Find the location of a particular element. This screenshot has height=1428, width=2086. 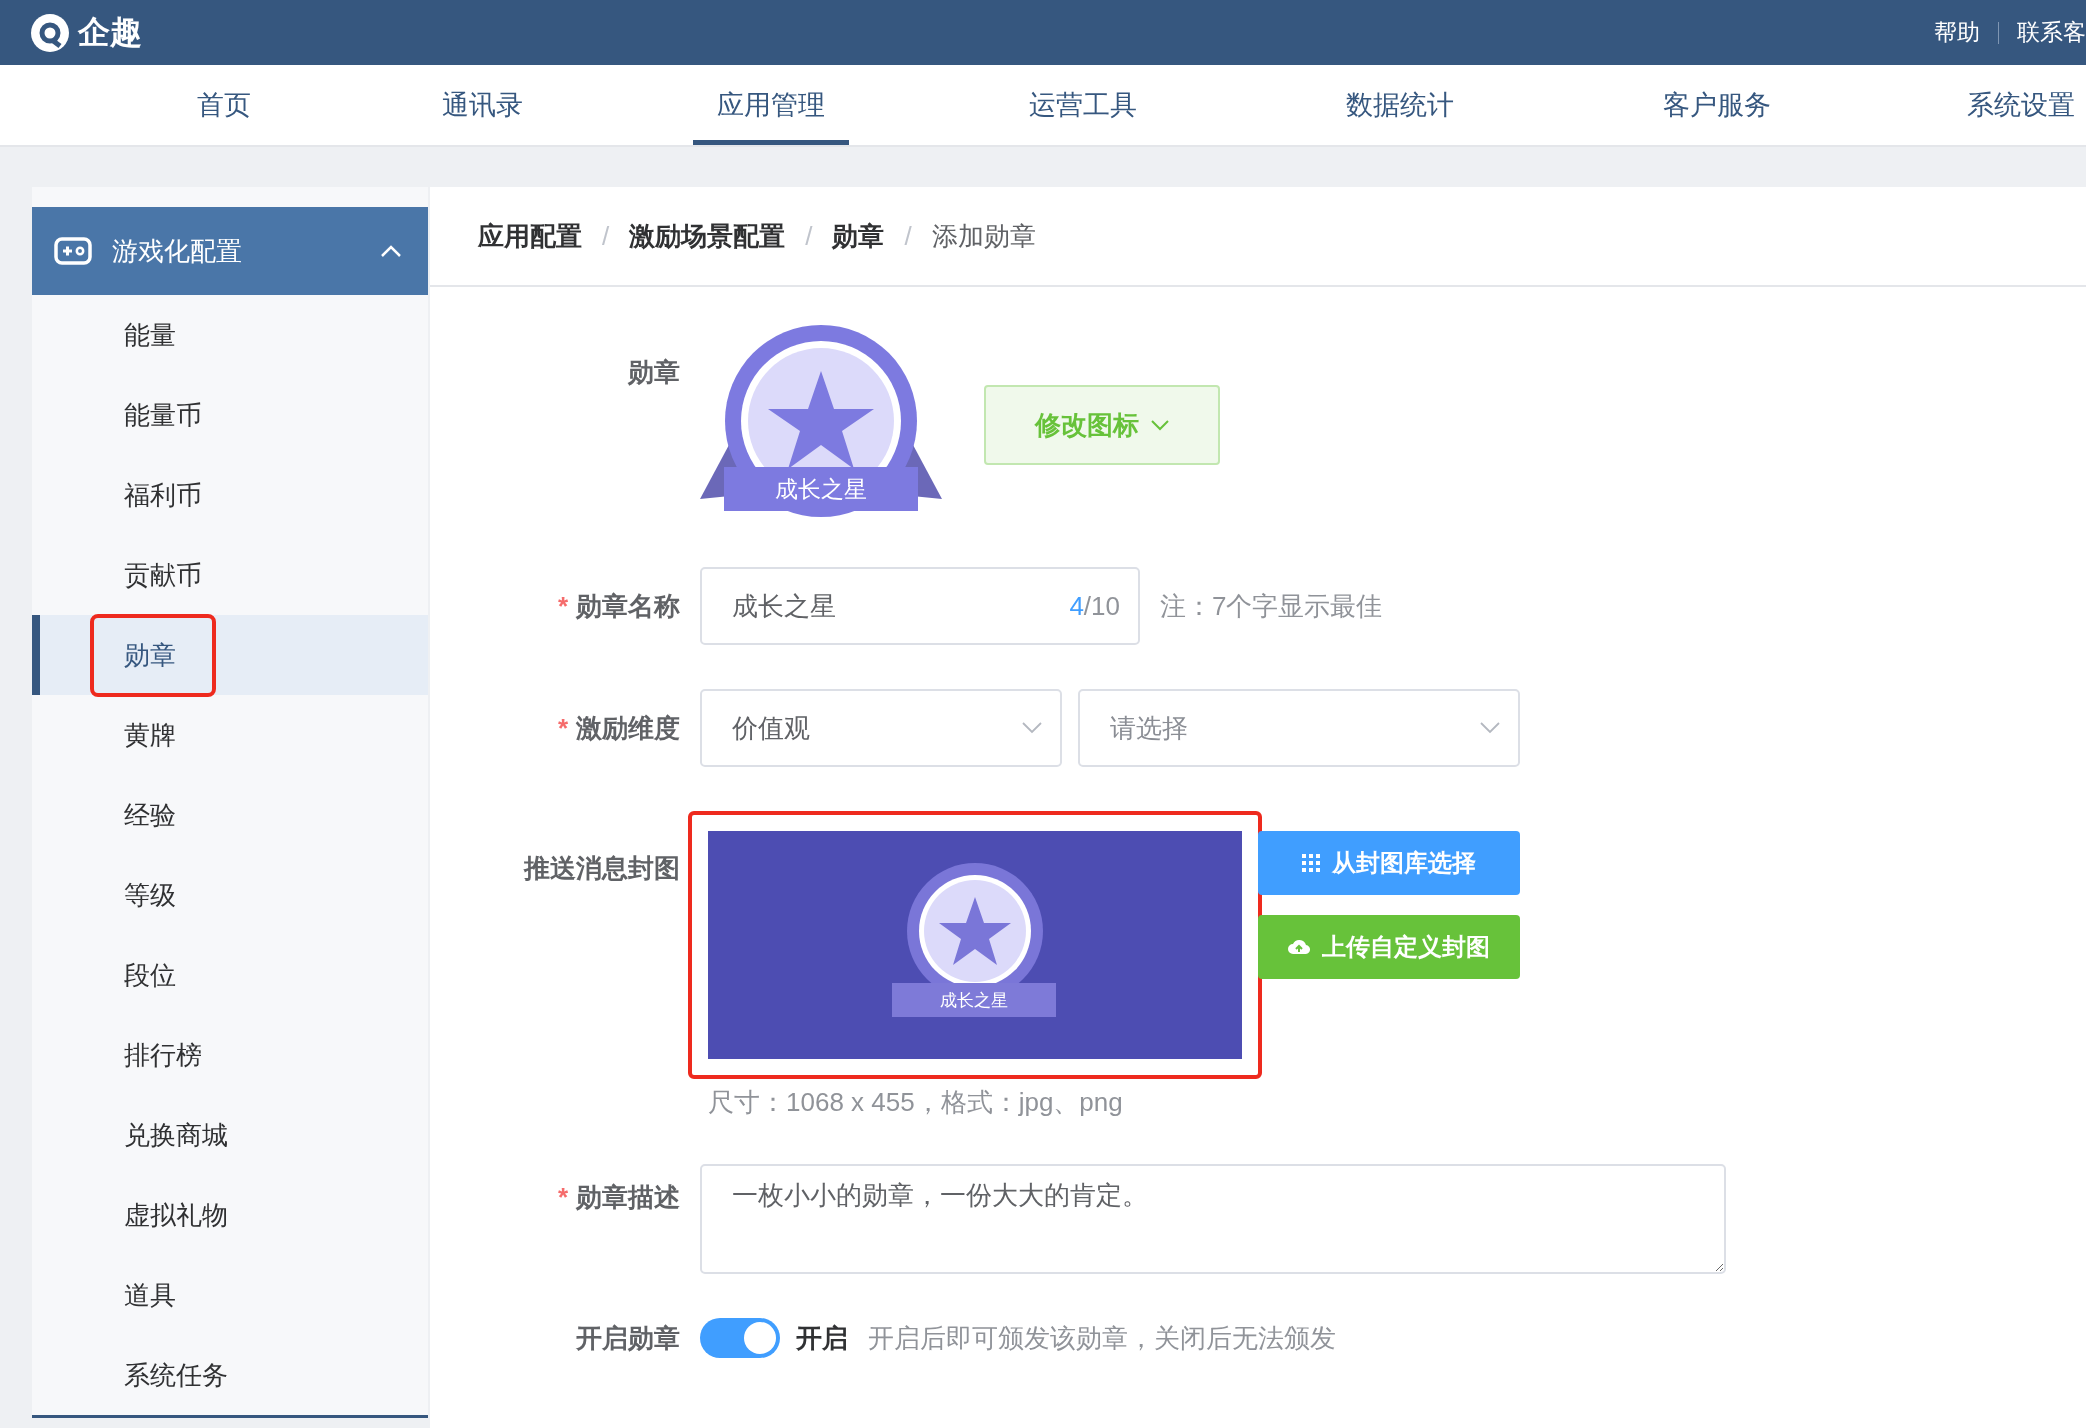

sidebar-item: 道具 is located at coordinates (230, 1295).